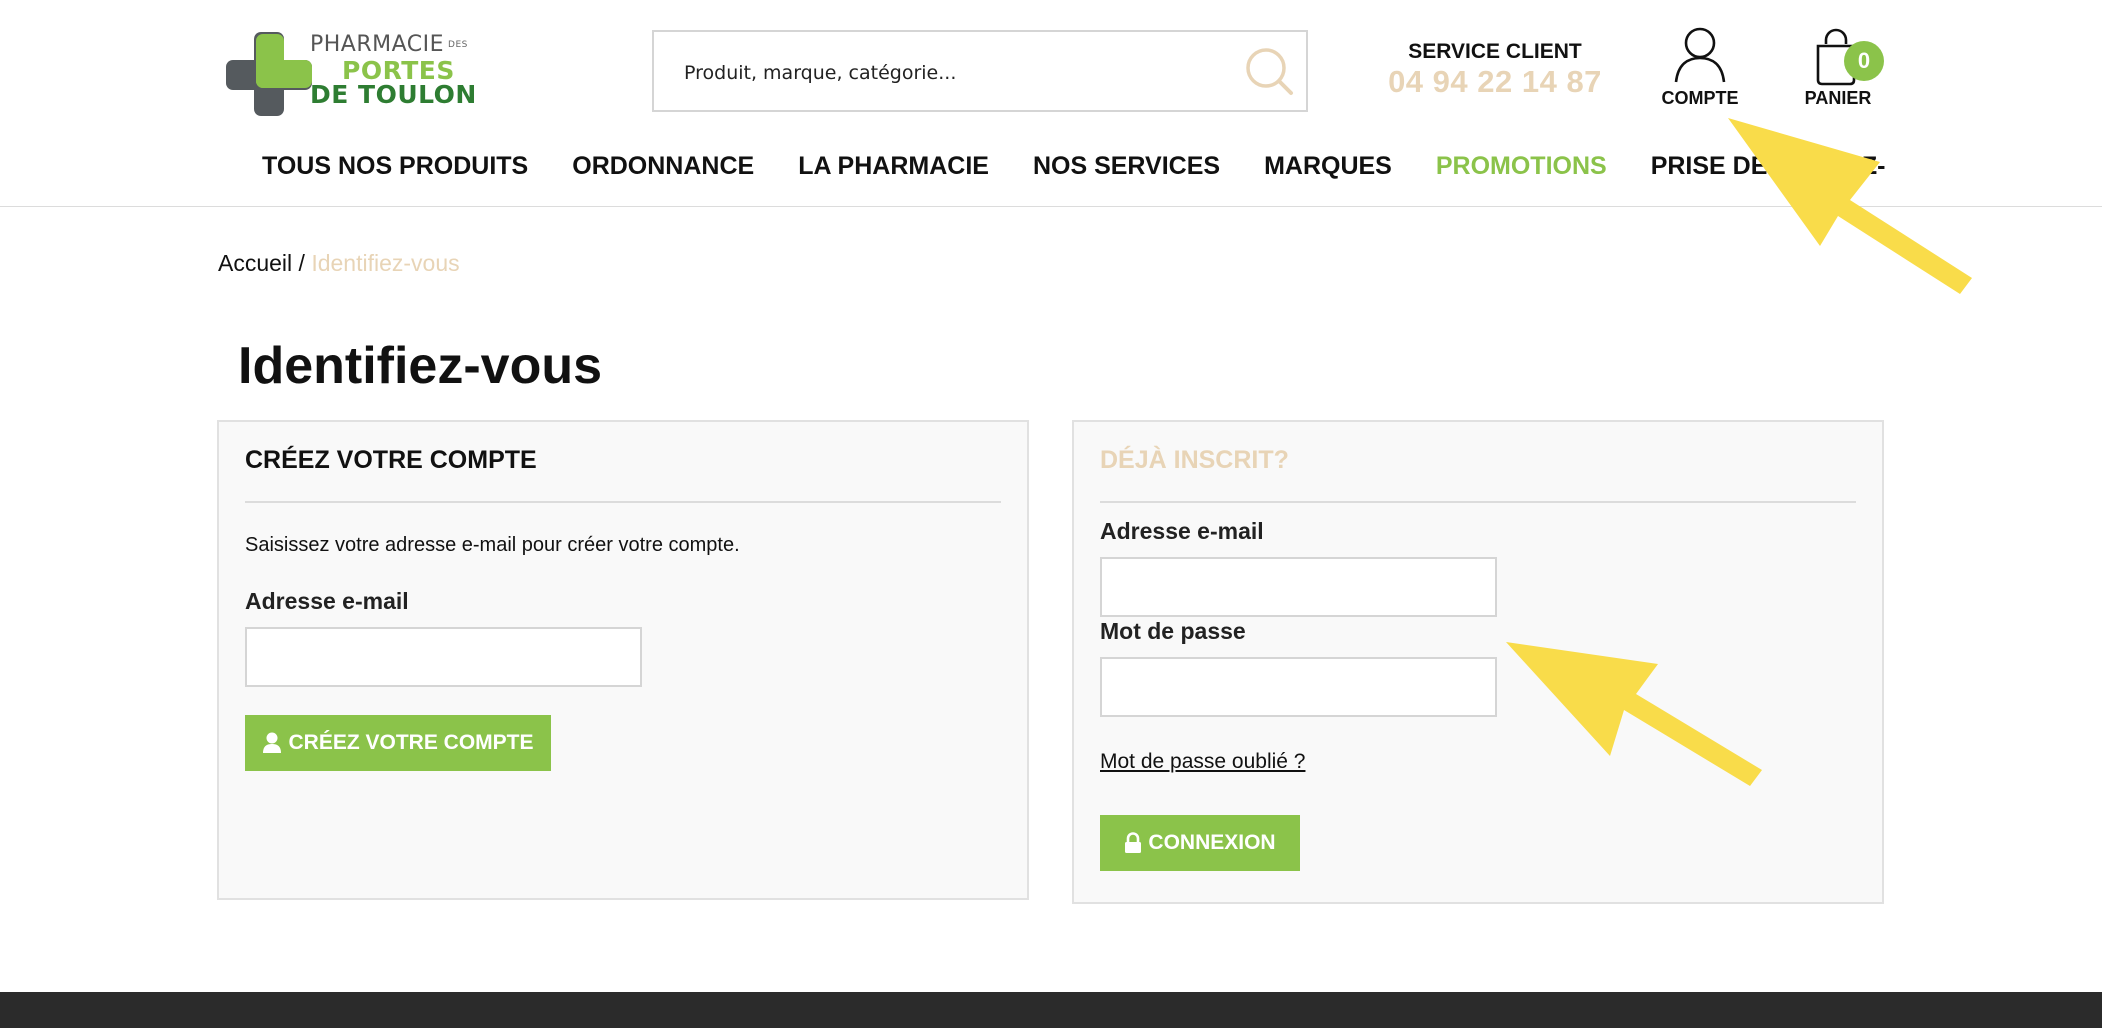  What do you see at coordinates (327, 601) in the screenshot?
I see `create-email-label: Adresse e-mail` at bounding box center [327, 601].